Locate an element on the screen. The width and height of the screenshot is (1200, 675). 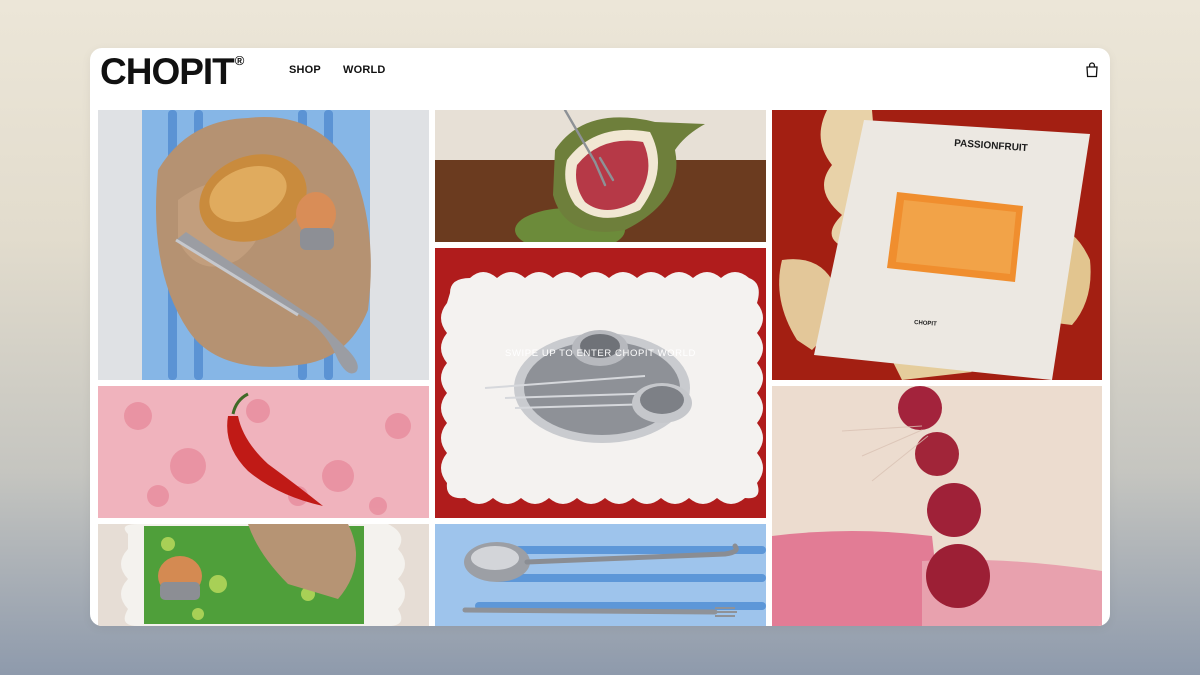
tile-passionfruit-poster: PASSIONFRUIT CHOPIT is located at coordinates (937, 245).